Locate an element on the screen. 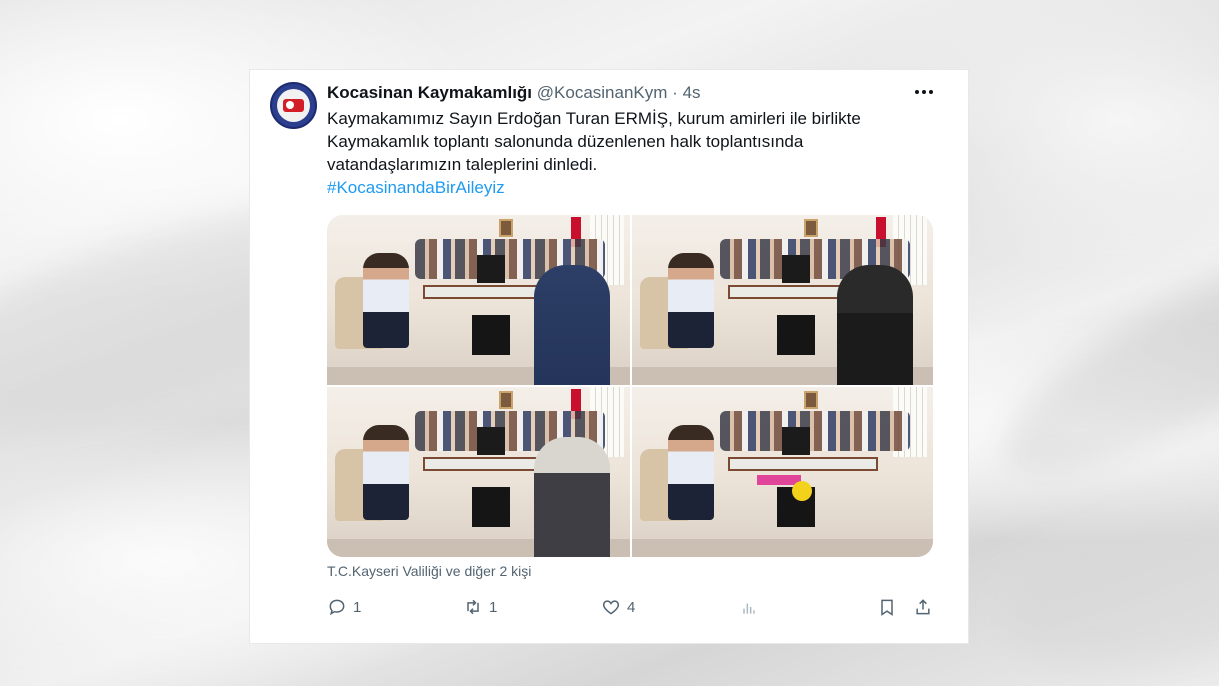 Image resolution: width=1219 pixels, height=686 pixels. avatar is located at coordinates (293, 105).